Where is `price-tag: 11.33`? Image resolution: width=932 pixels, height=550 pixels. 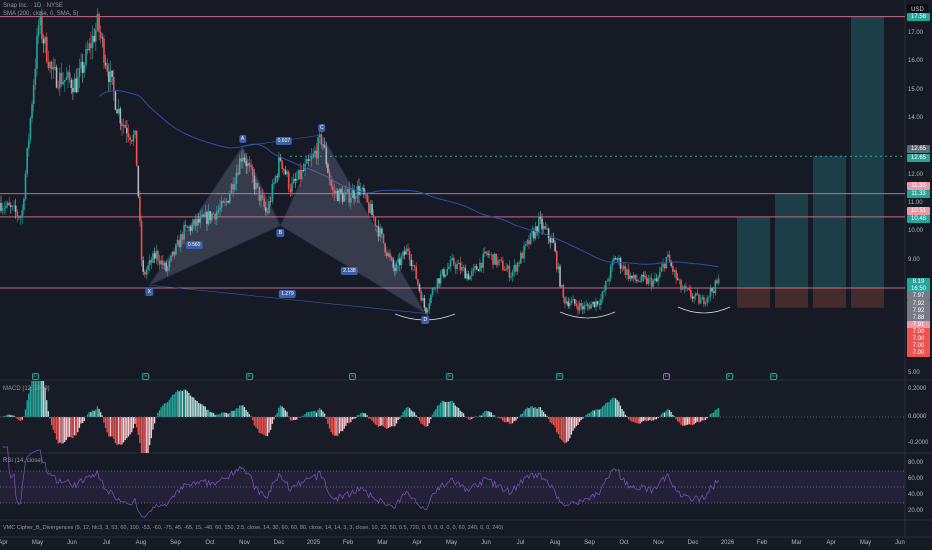
price-tag: 11.33 is located at coordinates (918, 194).